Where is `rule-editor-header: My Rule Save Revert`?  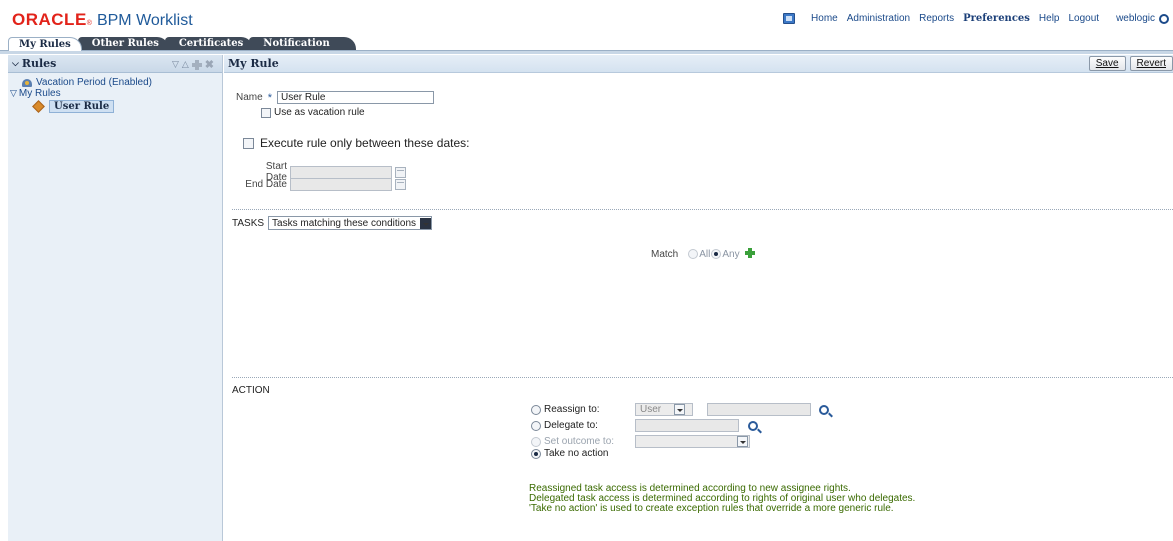
rule-editor-header: My Rule Save Revert is located at coordinates (698, 64).